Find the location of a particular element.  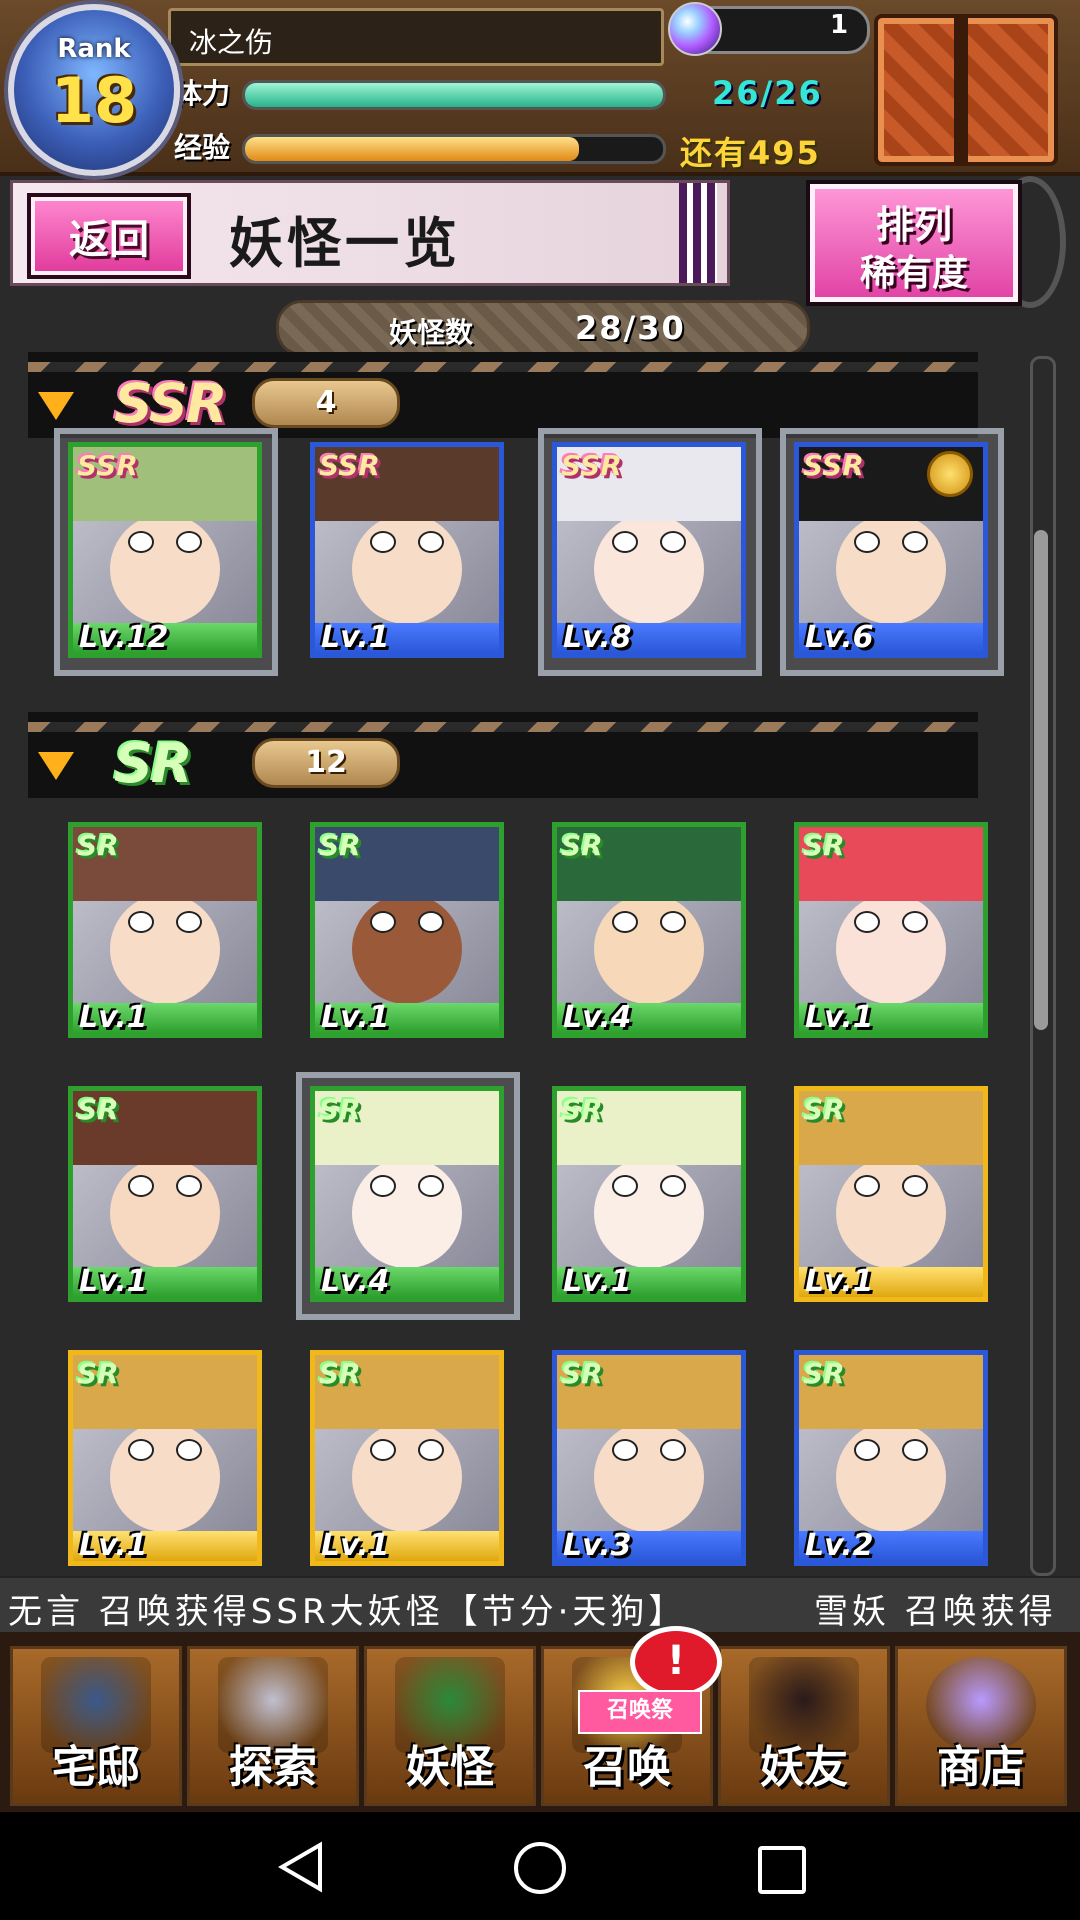

nav-item-scroll: 妖怪 is located at coordinates (450, 1726).